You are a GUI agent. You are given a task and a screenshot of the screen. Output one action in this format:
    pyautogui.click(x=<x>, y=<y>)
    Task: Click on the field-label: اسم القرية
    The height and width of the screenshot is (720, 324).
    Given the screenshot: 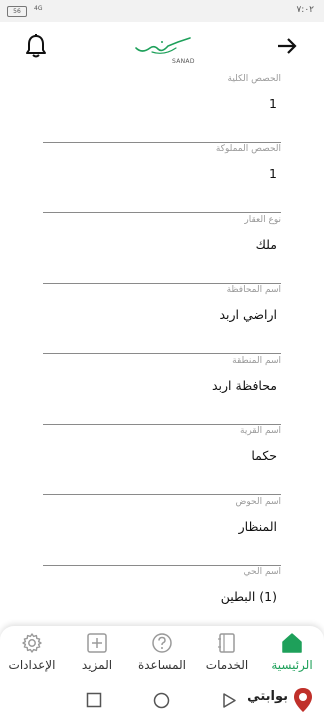 What is the action you would take?
    pyautogui.click(x=260, y=431)
    